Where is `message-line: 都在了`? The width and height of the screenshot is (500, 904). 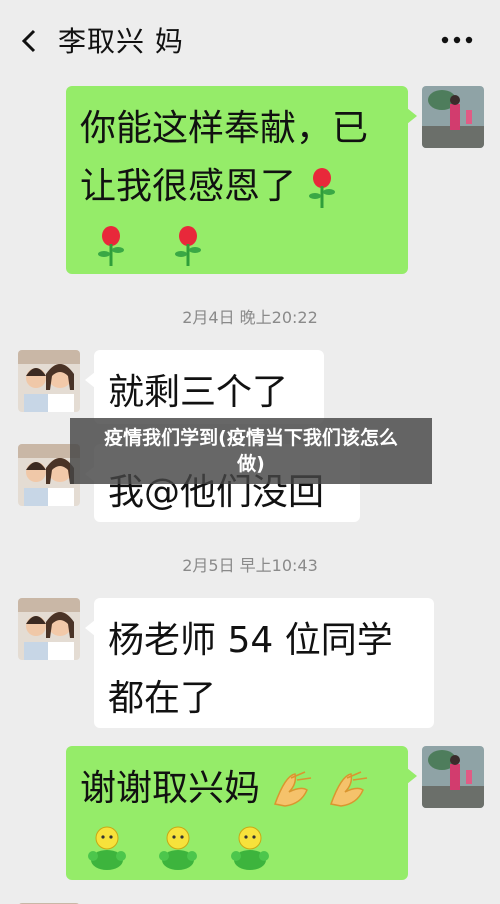
message-line: 都在了 is located at coordinates (162, 698).